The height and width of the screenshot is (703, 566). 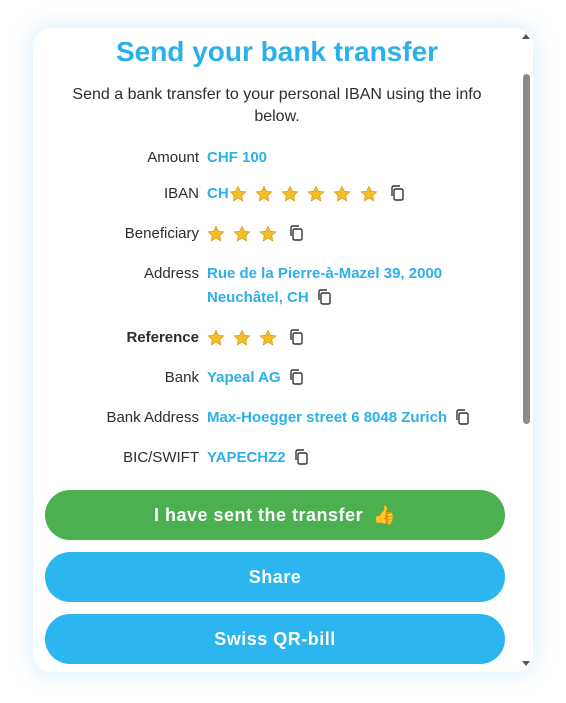 I want to click on address-line1: Rue de la Pierre-à-Mazel 39, 2000, so click(x=325, y=273).